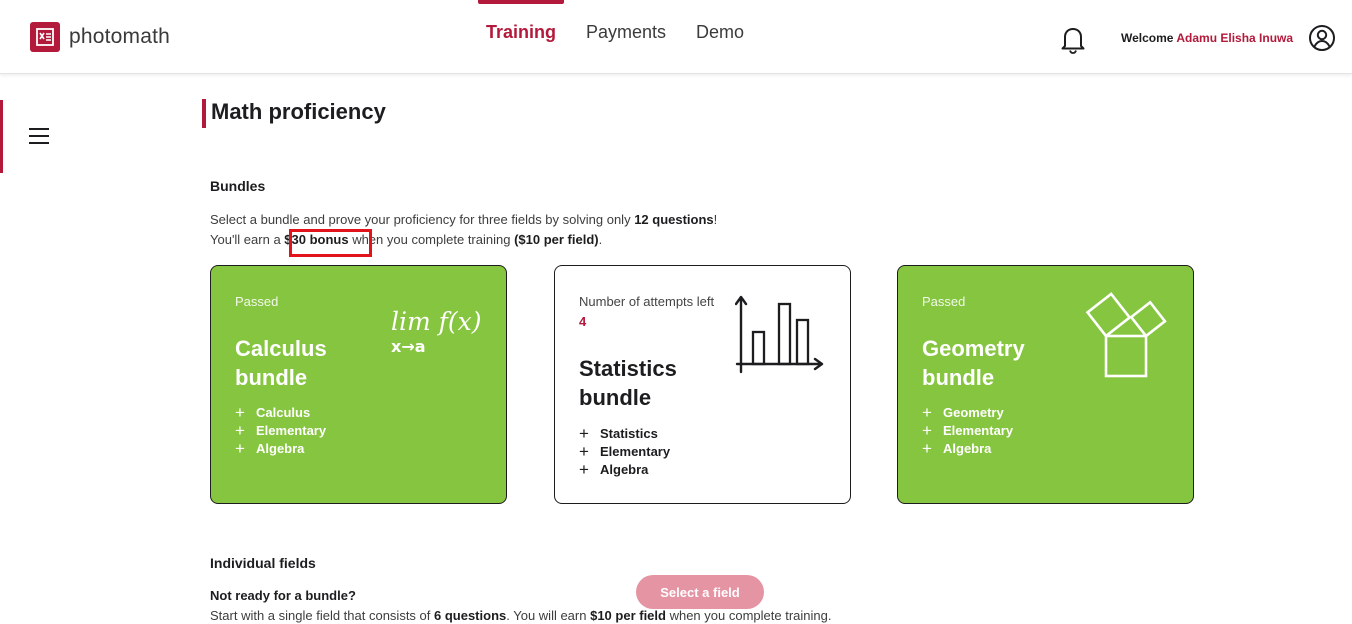 The image size is (1352, 624). What do you see at coordinates (779, 334) in the screenshot?
I see `bar-chart-icon` at bounding box center [779, 334].